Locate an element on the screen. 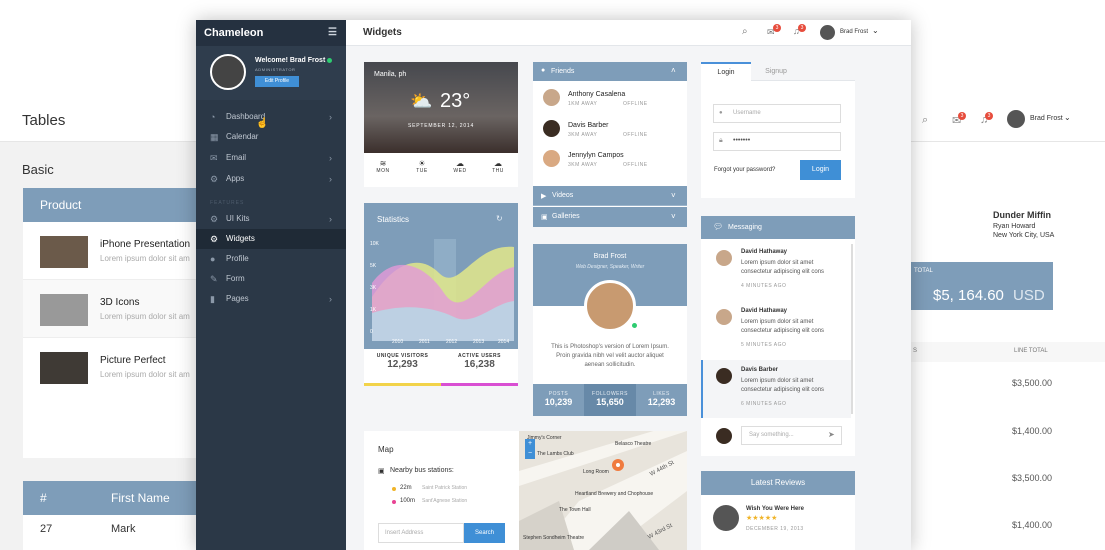 Image resolution: width=1105 pixels, height=550 pixels. x-tick-label: 2011 is located at coordinates (424, 342).